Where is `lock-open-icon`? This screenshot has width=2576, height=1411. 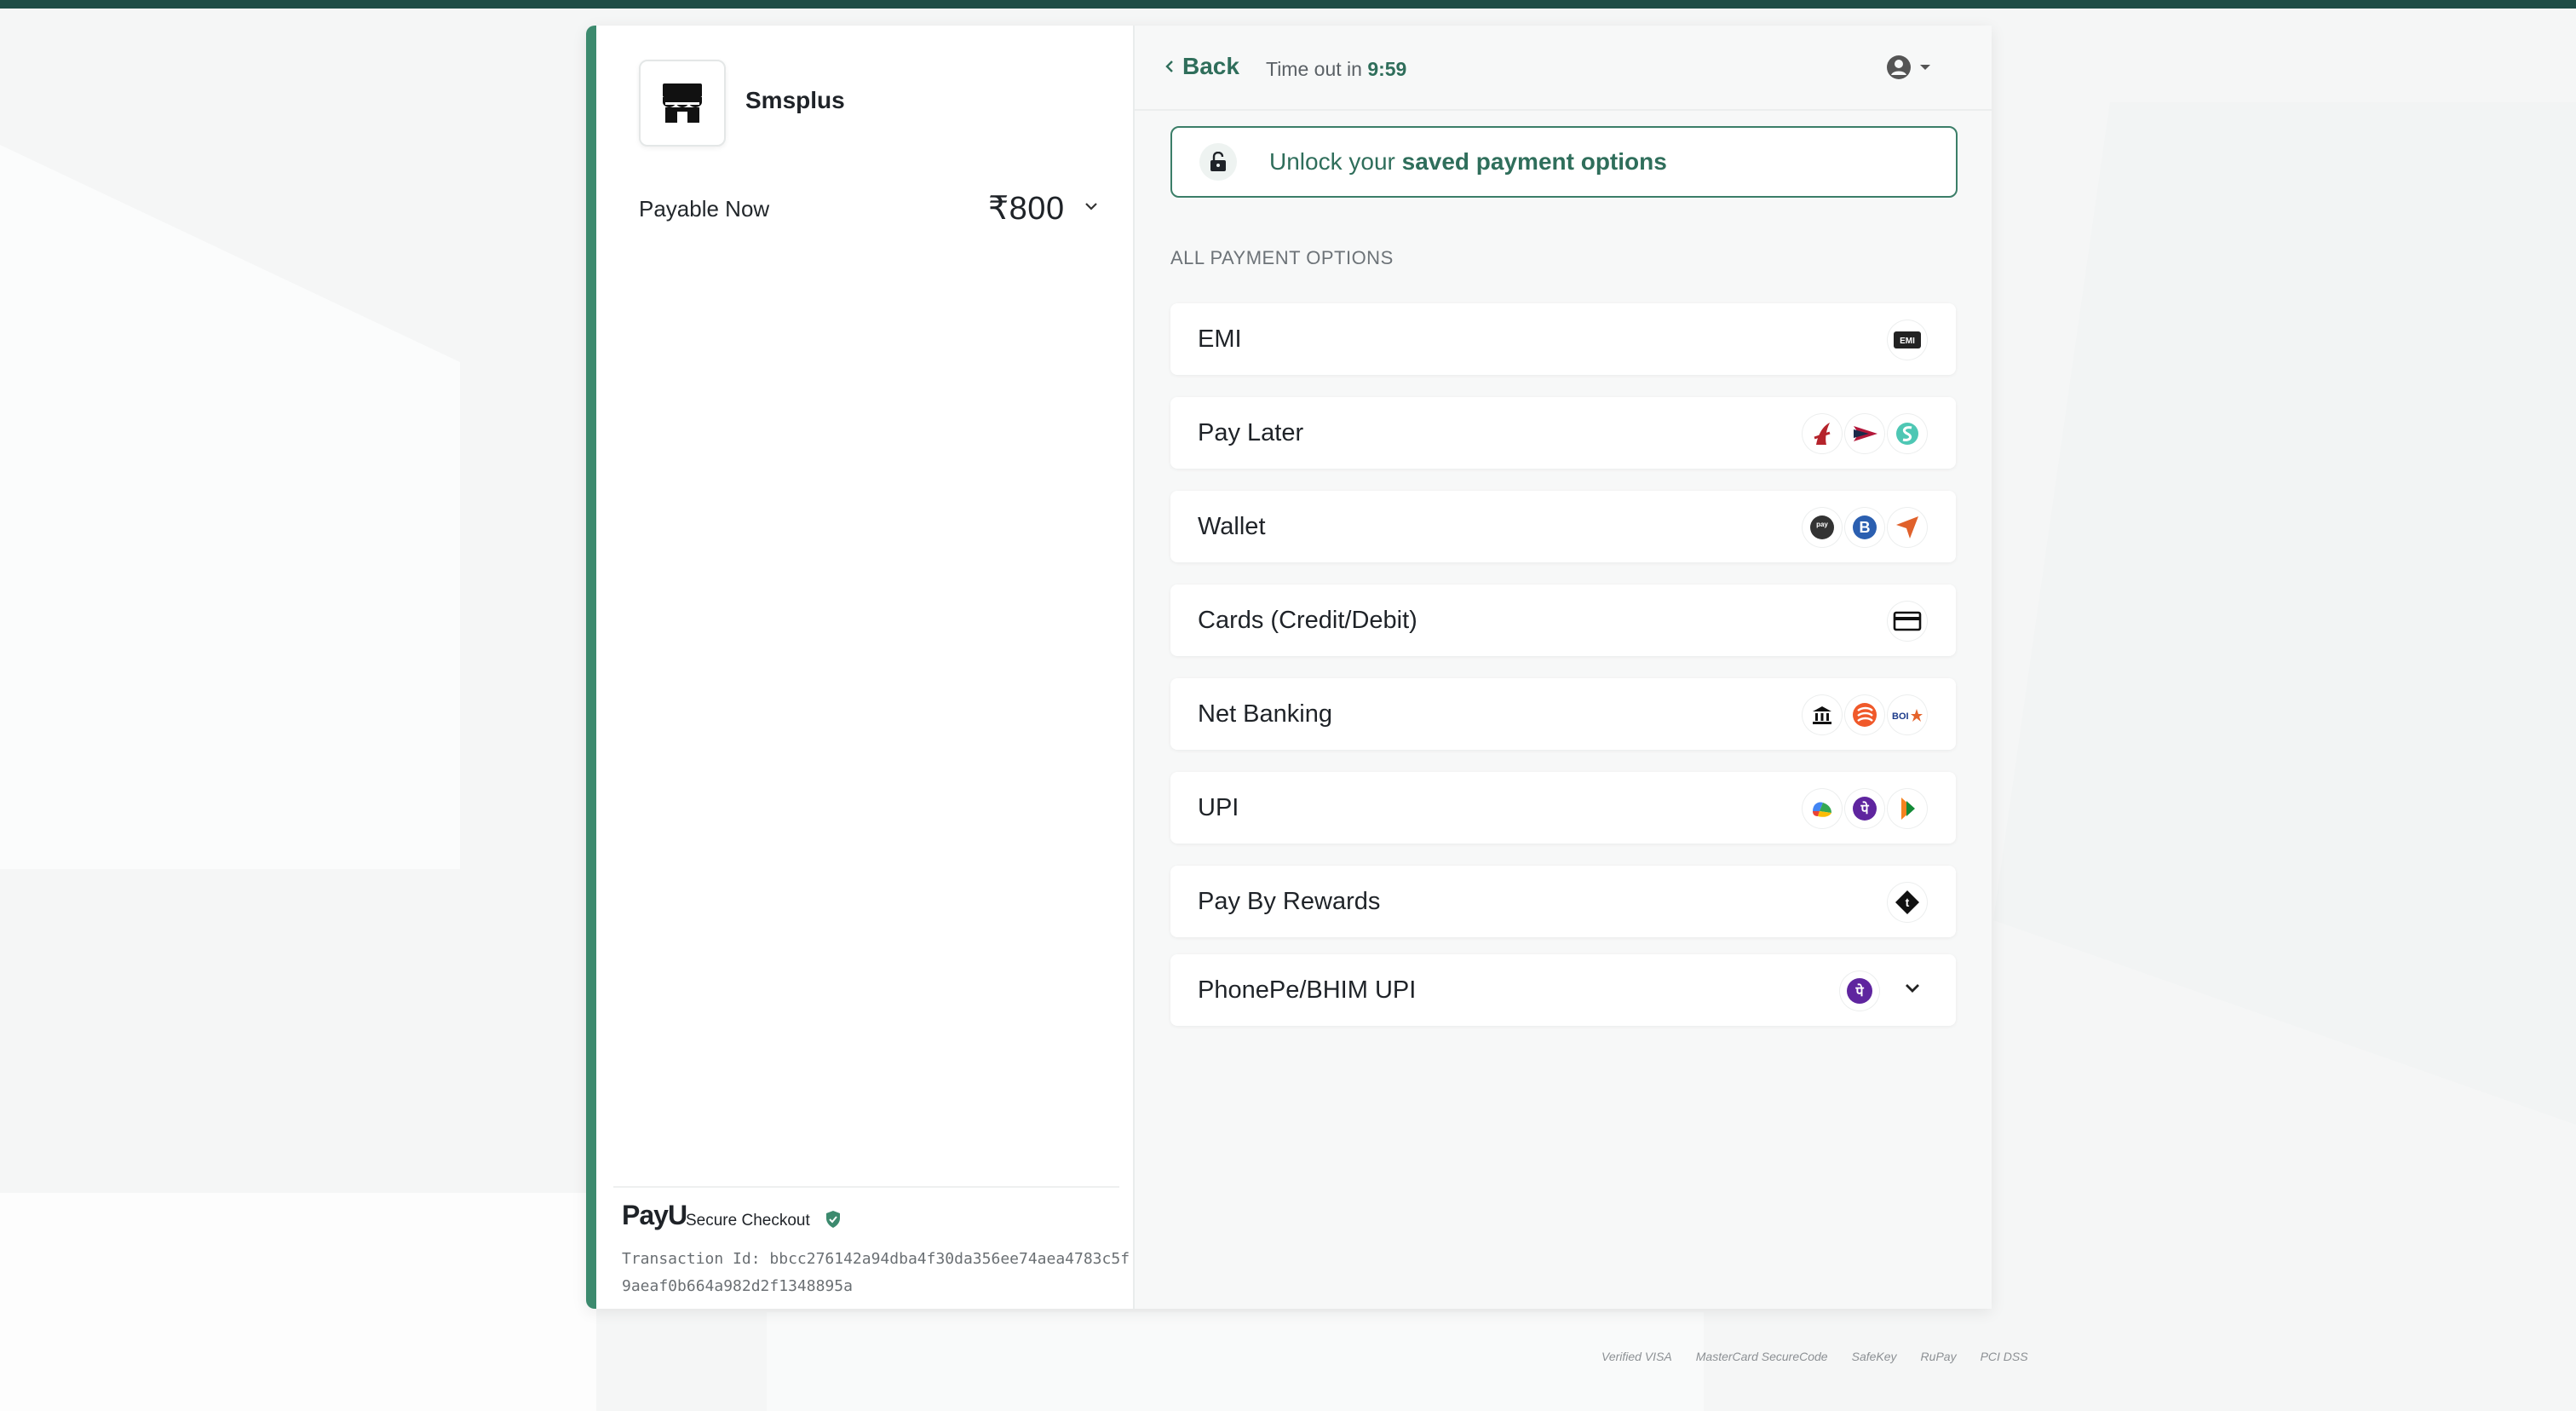 lock-open-icon is located at coordinates (1218, 161).